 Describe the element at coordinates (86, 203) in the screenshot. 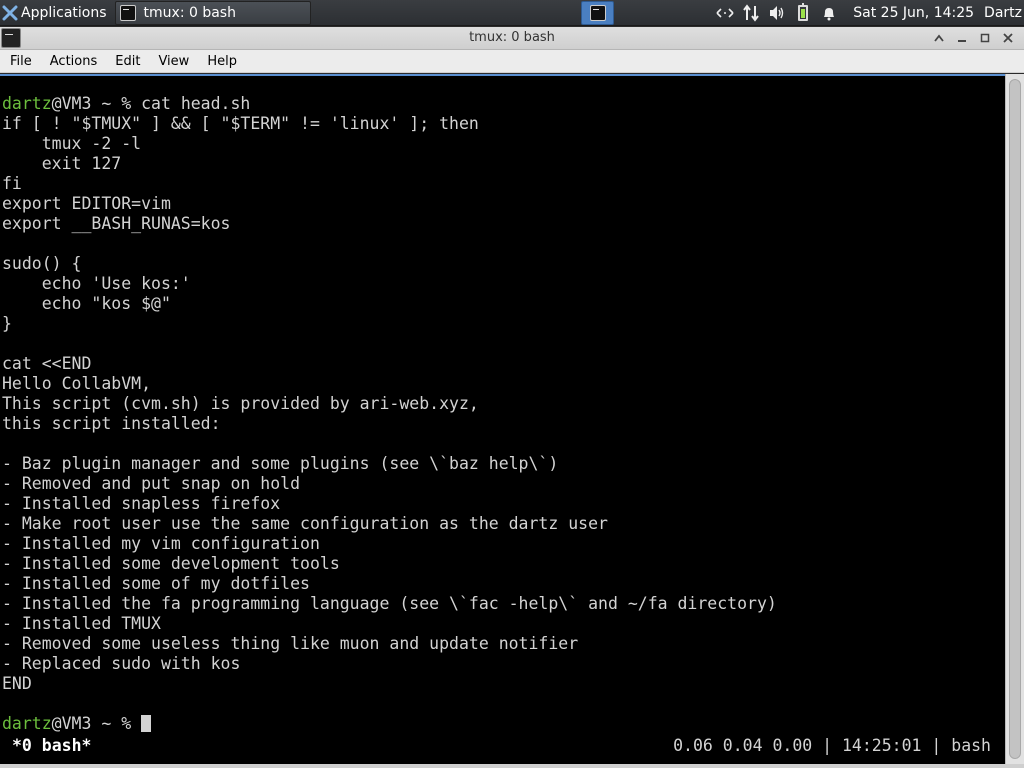

I see `output-line: export EDITOR=vim` at that location.